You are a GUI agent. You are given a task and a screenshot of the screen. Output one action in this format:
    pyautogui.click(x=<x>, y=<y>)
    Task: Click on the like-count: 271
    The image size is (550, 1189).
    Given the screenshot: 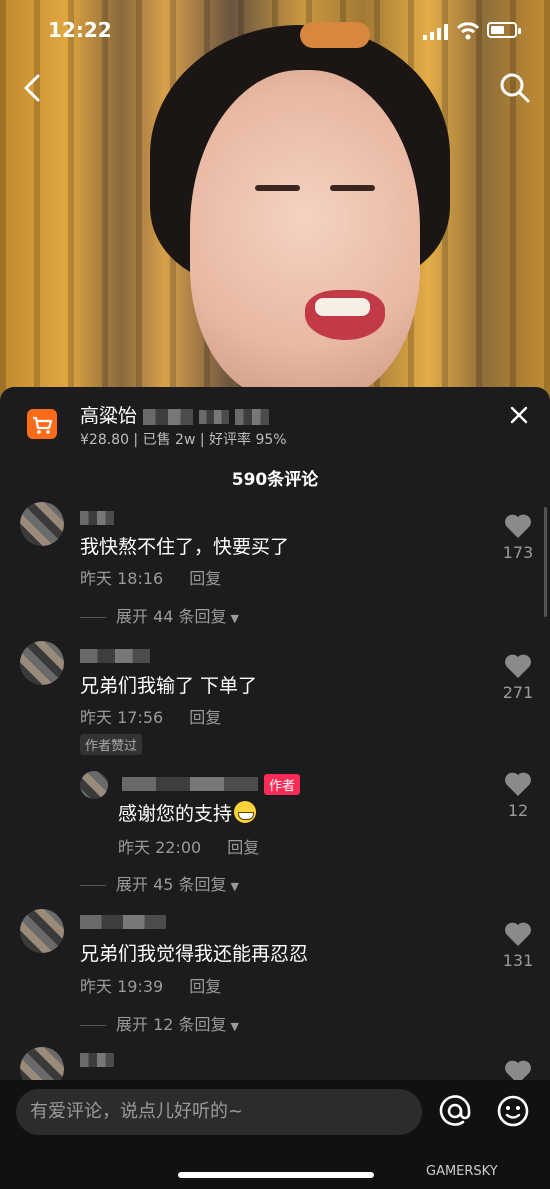 What is the action you would take?
    pyautogui.click(x=518, y=692)
    